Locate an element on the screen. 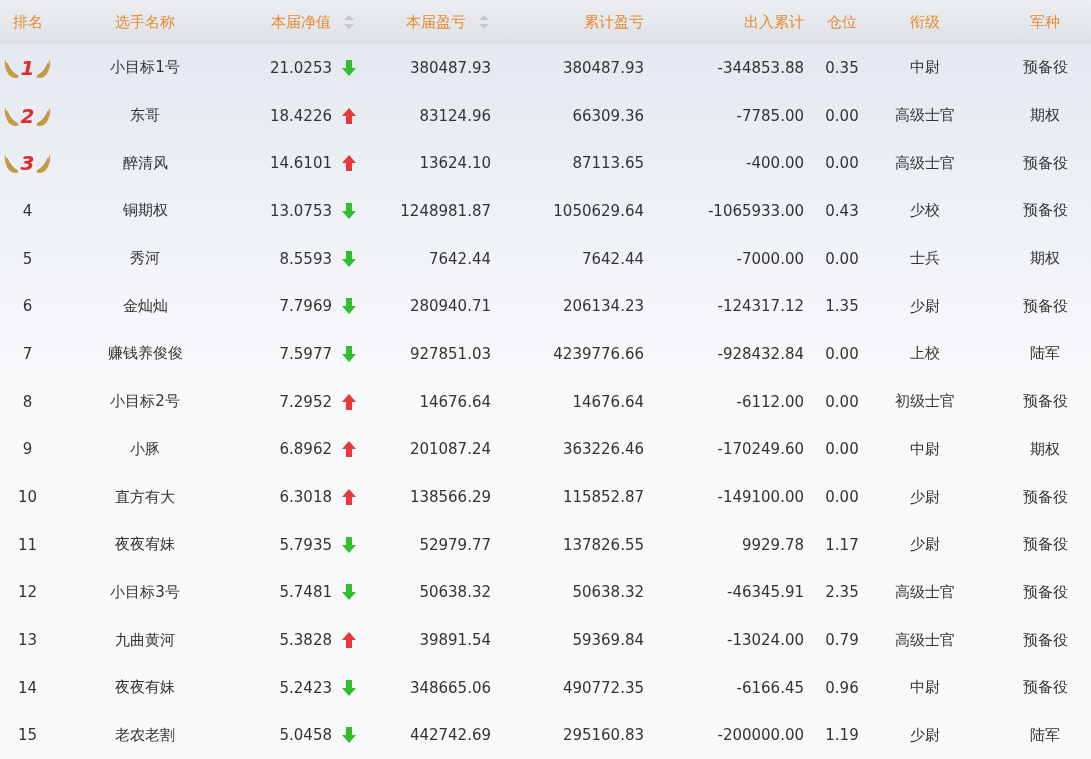  table-cell: 39891.54 is located at coordinates (455, 640).